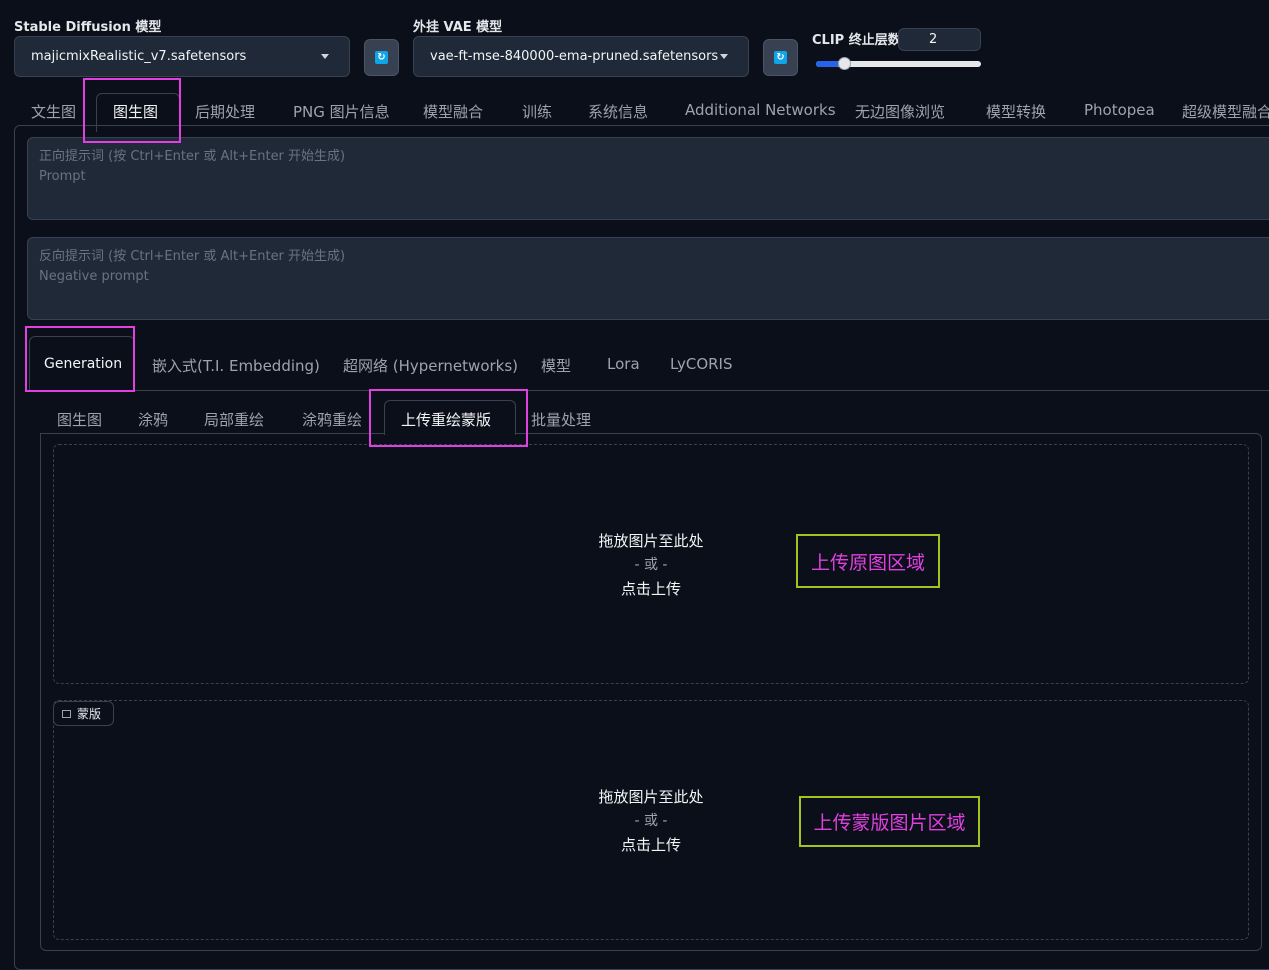 This screenshot has width=1269, height=970. What do you see at coordinates (448, 418) in the screenshot?
I see `highlight-inpaint-upload-tab` at bounding box center [448, 418].